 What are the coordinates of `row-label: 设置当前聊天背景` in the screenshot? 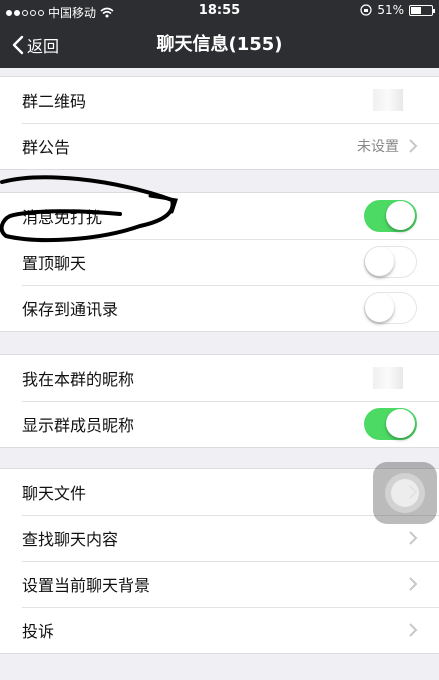 It's located at (86, 585).